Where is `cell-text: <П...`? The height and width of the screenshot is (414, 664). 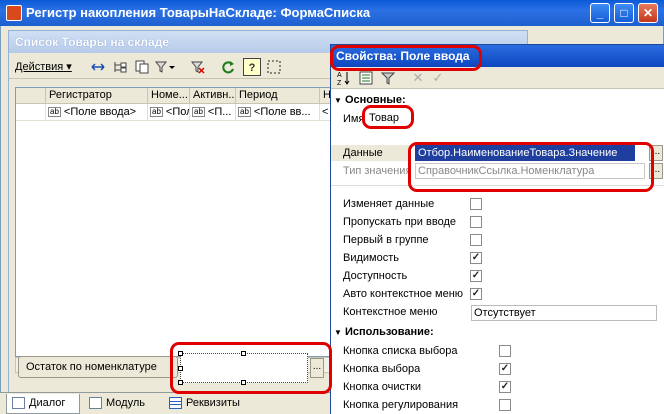
cell-text: <П... is located at coordinates (219, 112).